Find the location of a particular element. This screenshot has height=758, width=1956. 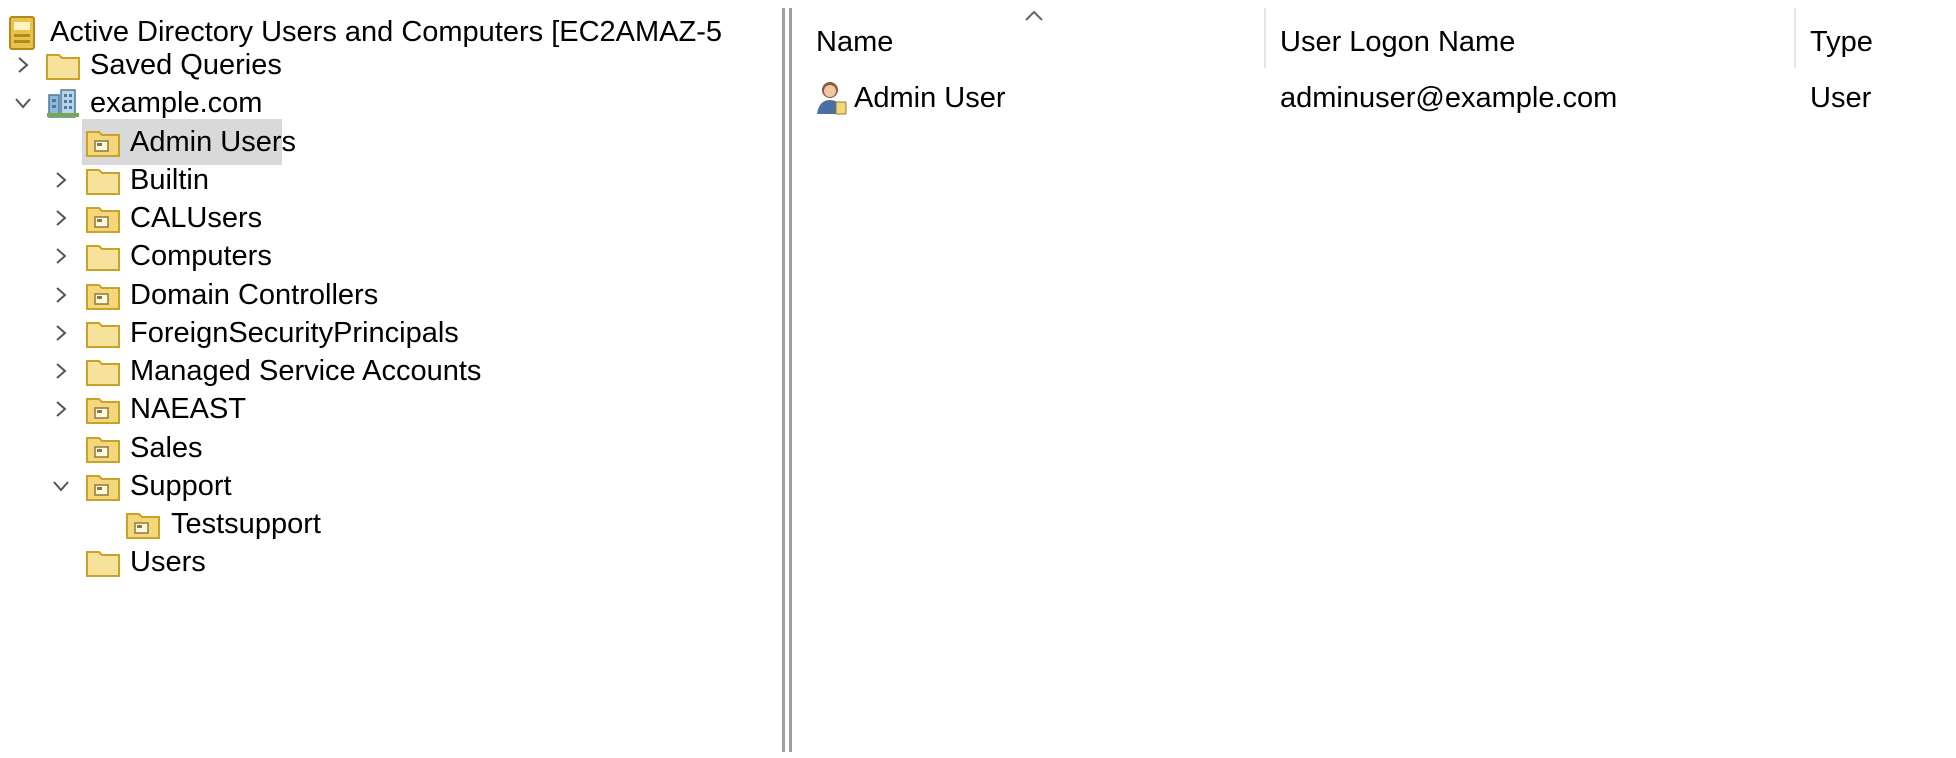

cell-user-logon-name: adminuser@example.com is located at coordinates (1449, 98).